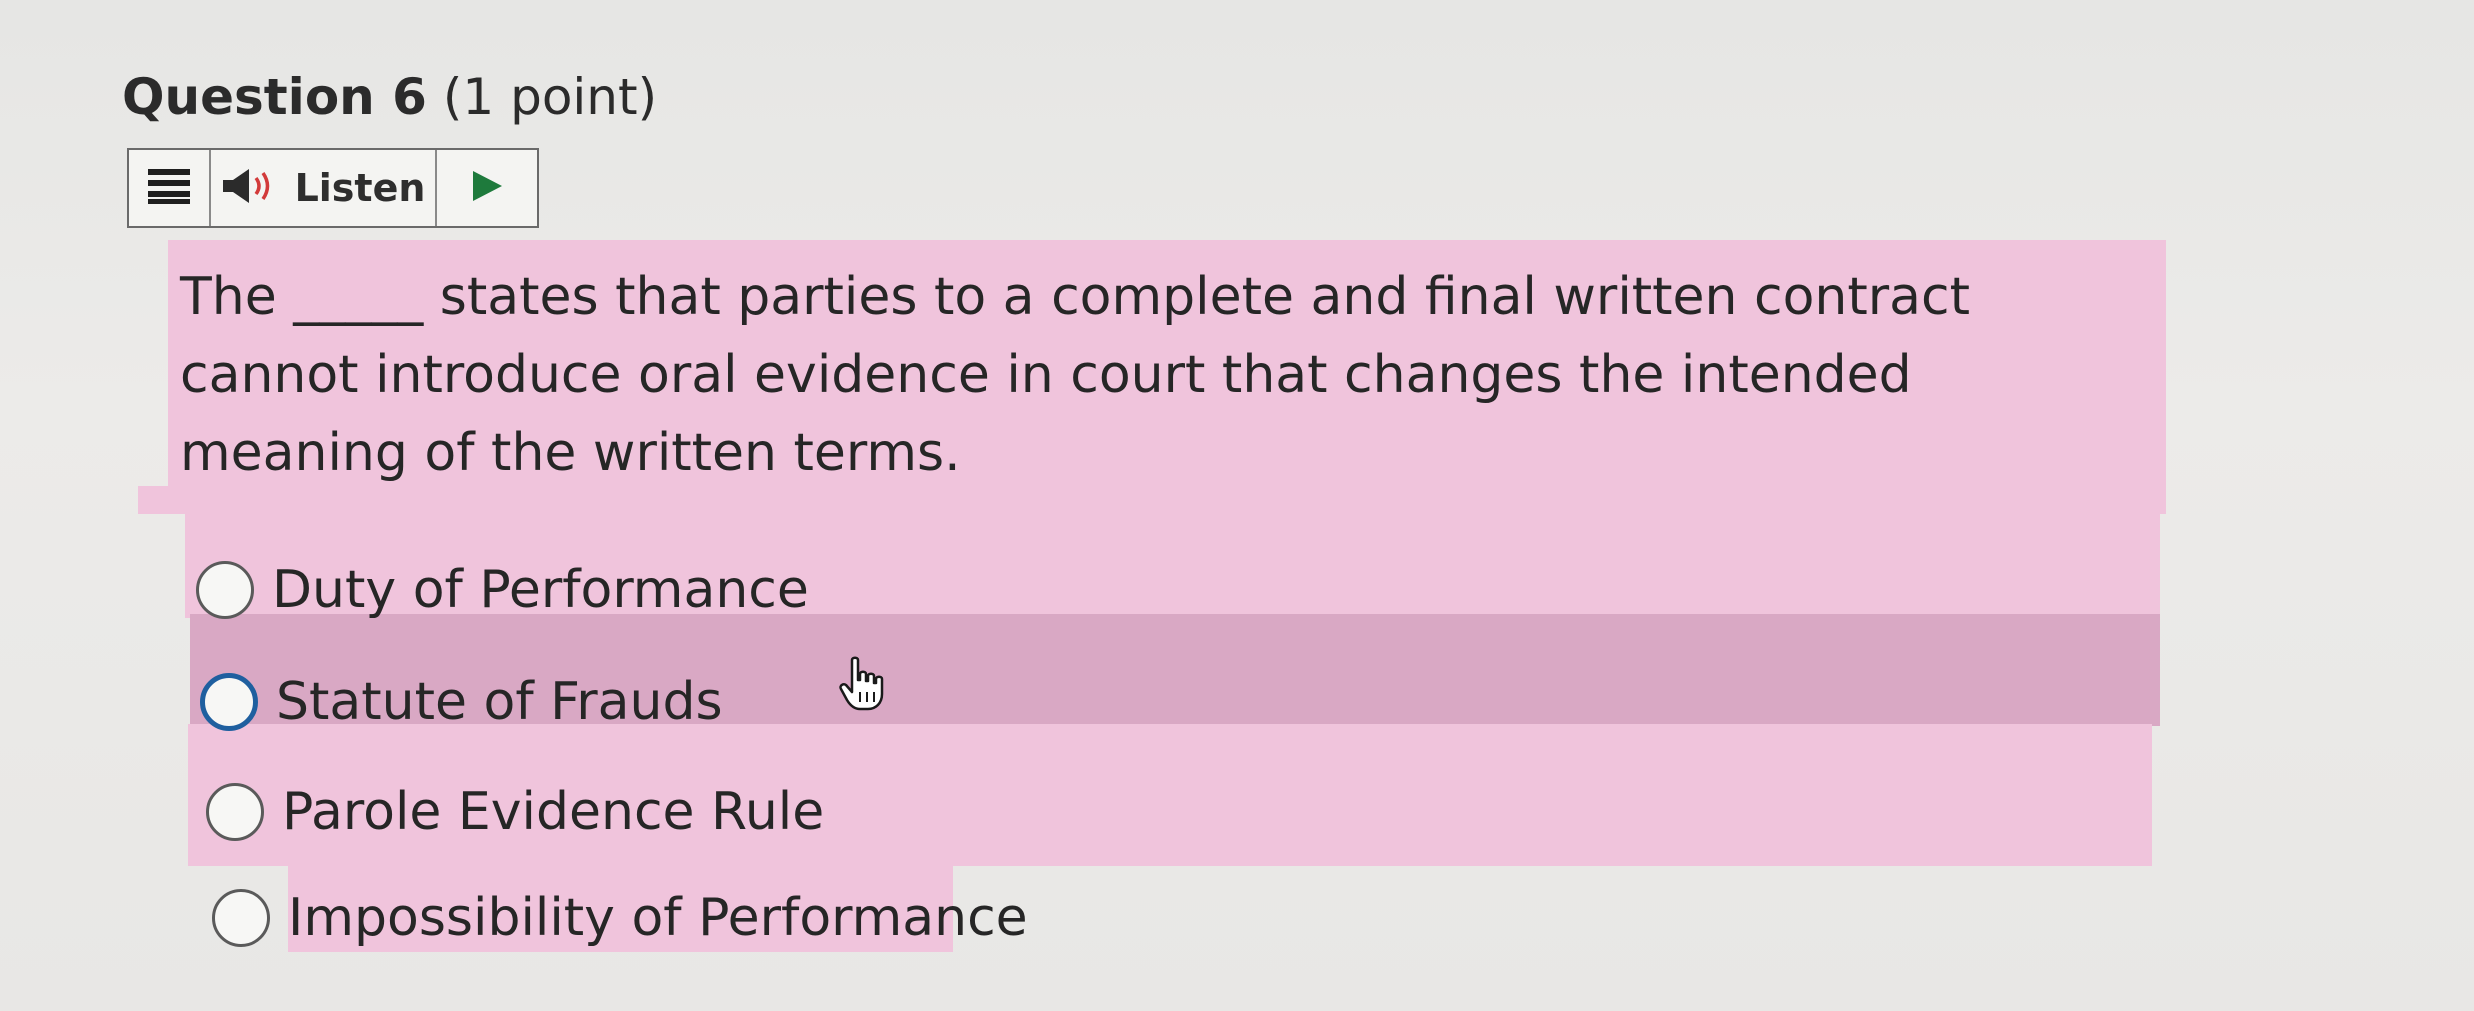 This screenshot has height=1011, width=2474. I want to click on listen-toolbar: Listen, so click(333, 188).